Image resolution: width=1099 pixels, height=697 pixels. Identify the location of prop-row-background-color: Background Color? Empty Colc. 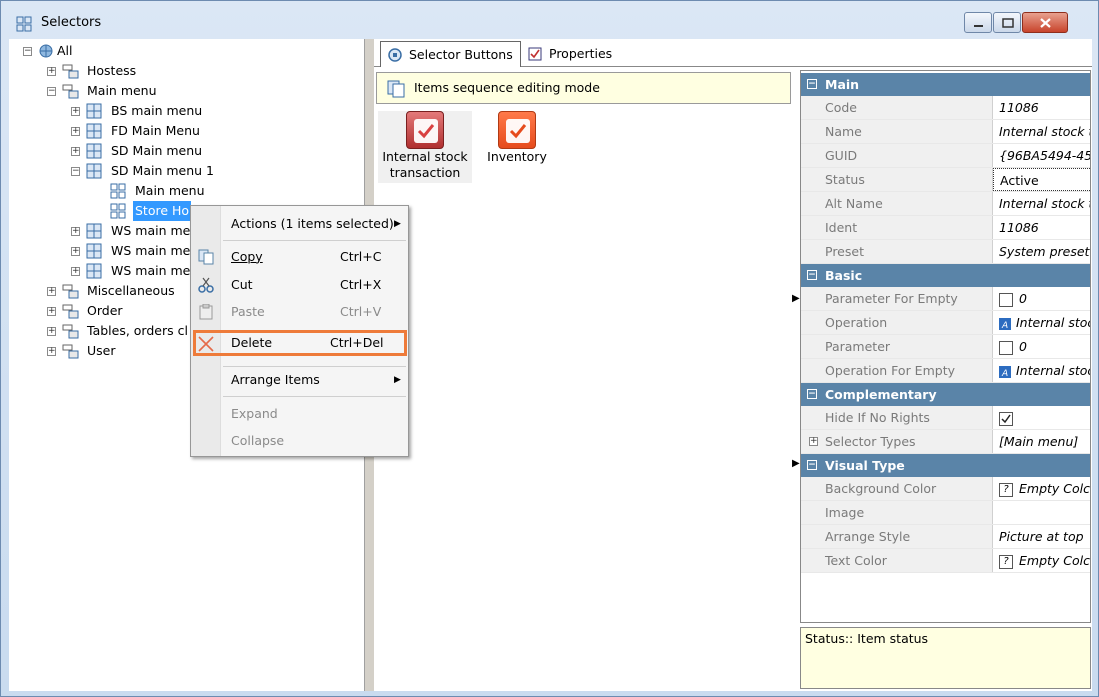
(945, 489).